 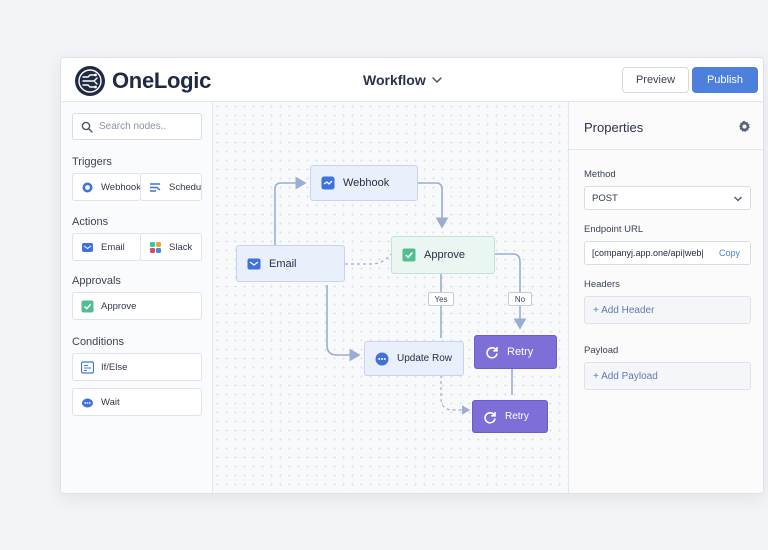 What do you see at coordinates (121, 187) in the screenshot?
I see `palette-item-label: Webhook` at bounding box center [121, 187].